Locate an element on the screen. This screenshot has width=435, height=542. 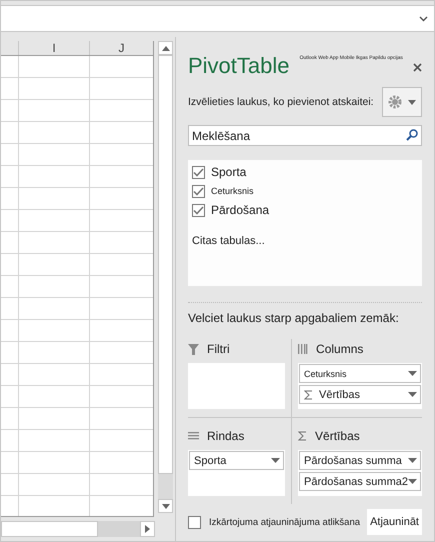
area-title: Filtri is located at coordinates (218, 349).